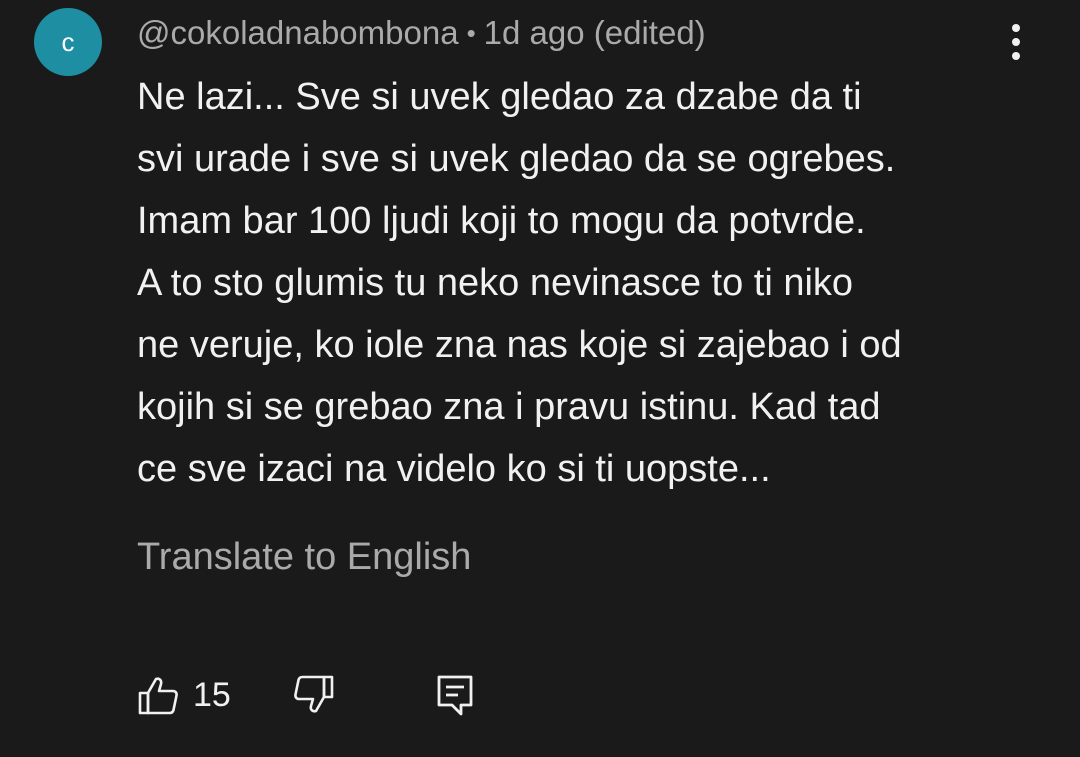 Image resolution: width=1080 pixels, height=757 pixels. I want to click on reply-icon, so click(455, 695).